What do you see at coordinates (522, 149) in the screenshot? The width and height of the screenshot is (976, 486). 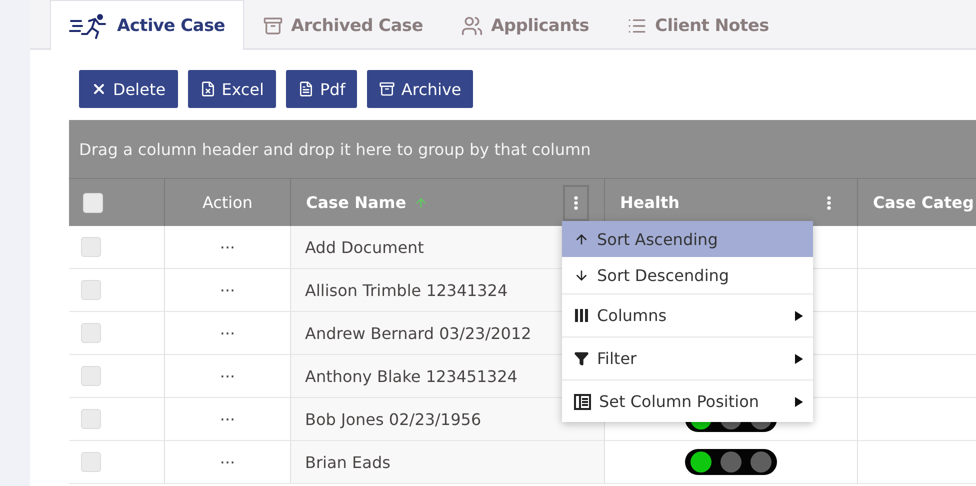 I see `group-panel: Drag a column header and drop it here to group by that column` at bounding box center [522, 149].